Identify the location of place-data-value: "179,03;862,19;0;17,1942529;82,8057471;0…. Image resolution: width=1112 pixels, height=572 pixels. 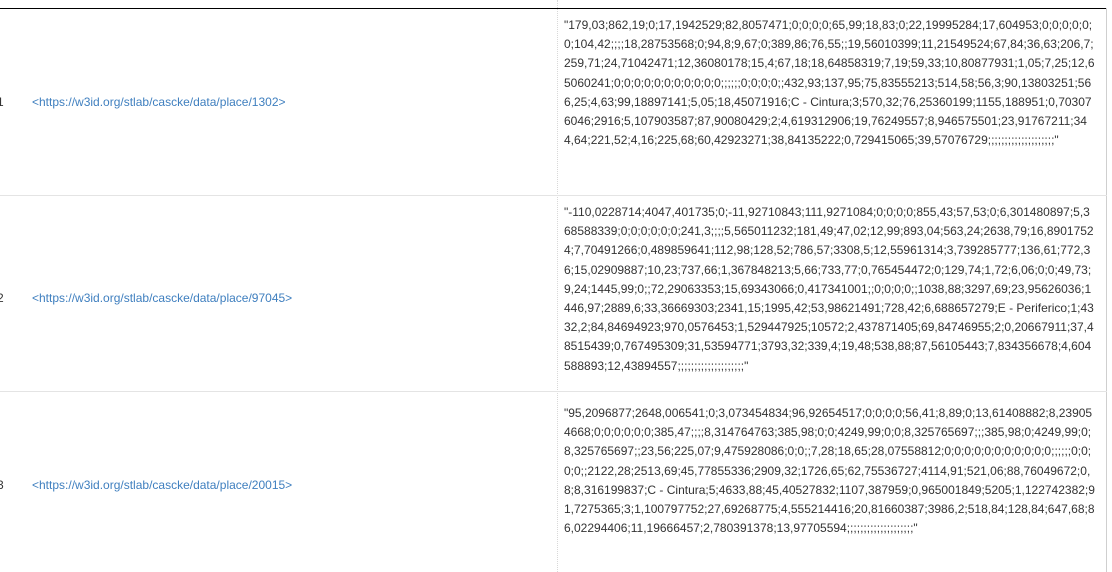
(829, 83).